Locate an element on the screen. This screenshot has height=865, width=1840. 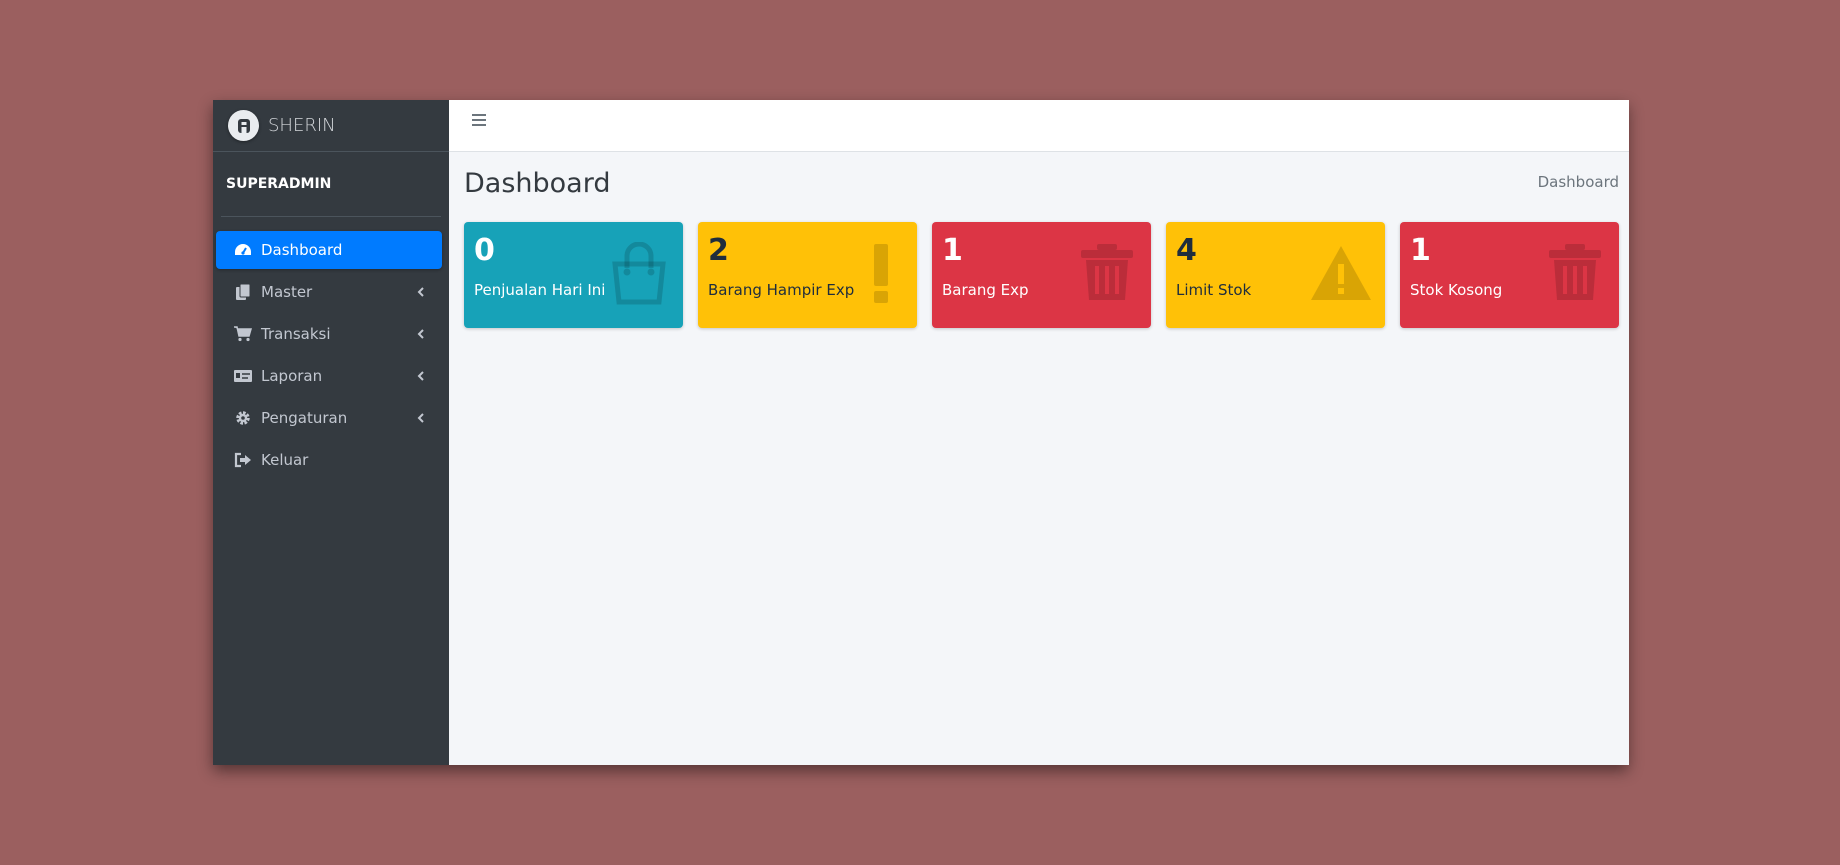
sidebar-item-laporan: Laporan is located at coordinates (329, 376).